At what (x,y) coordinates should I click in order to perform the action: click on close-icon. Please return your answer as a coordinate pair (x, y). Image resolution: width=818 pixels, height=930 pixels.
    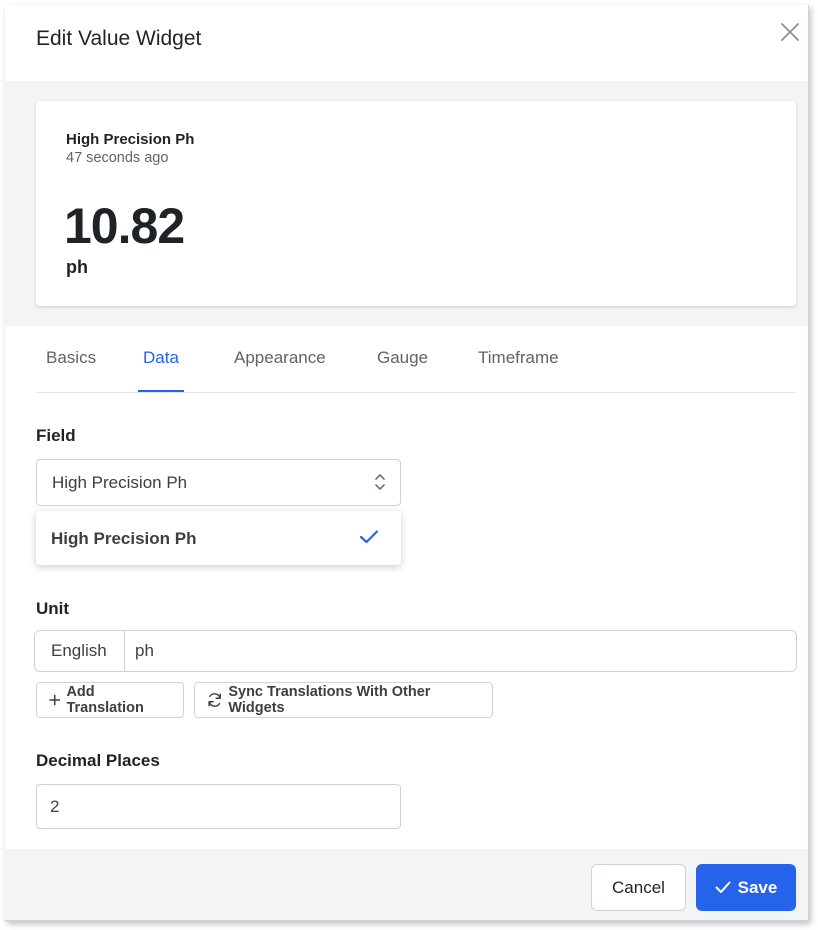
    Looking at the image, I should click on (790, 32).